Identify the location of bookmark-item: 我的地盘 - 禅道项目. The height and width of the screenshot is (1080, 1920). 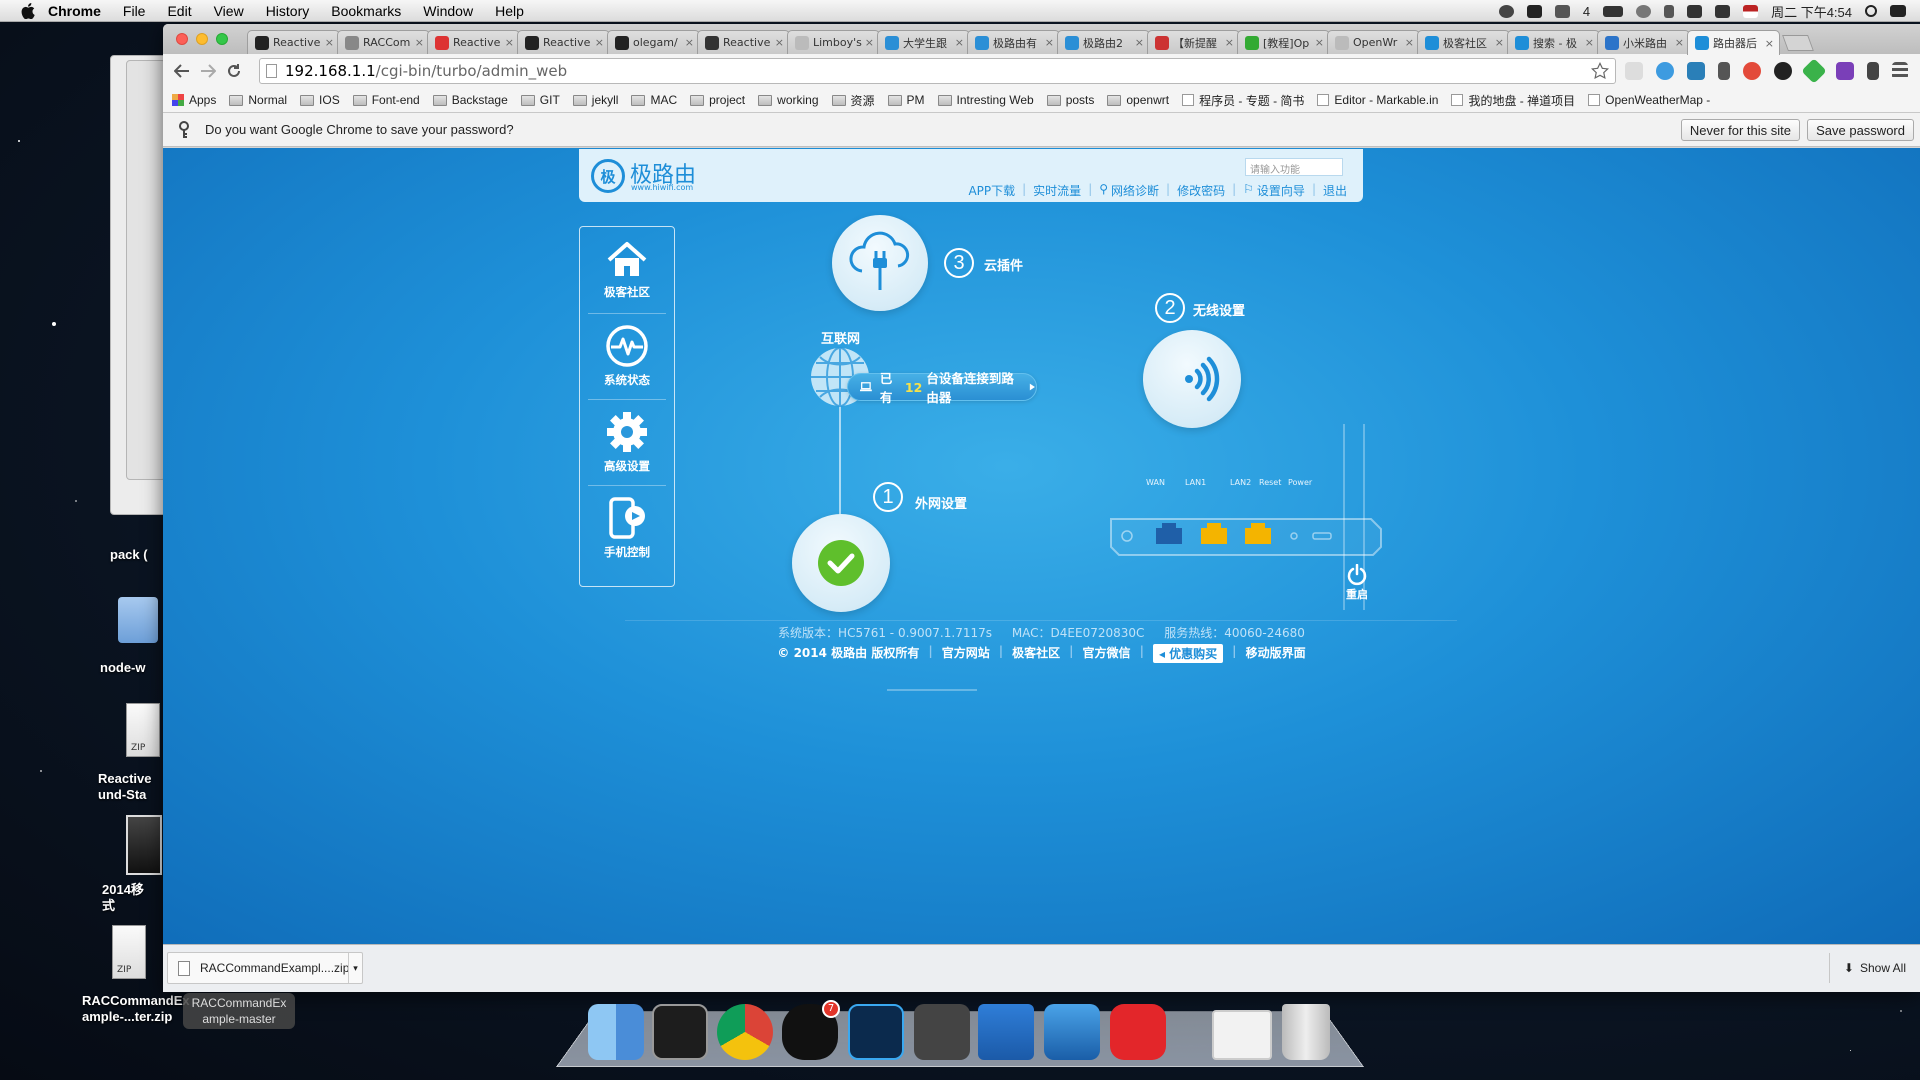
(1513, 100).